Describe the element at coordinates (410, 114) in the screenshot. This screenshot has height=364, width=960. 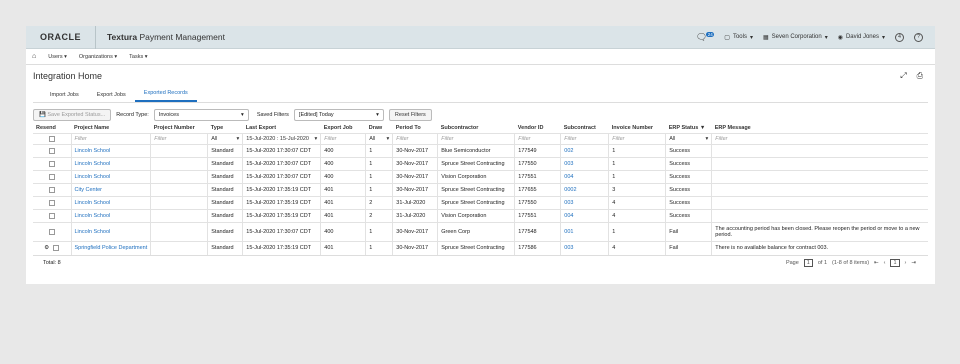
I see `reset-filters-button: Reset Filters` at that location.